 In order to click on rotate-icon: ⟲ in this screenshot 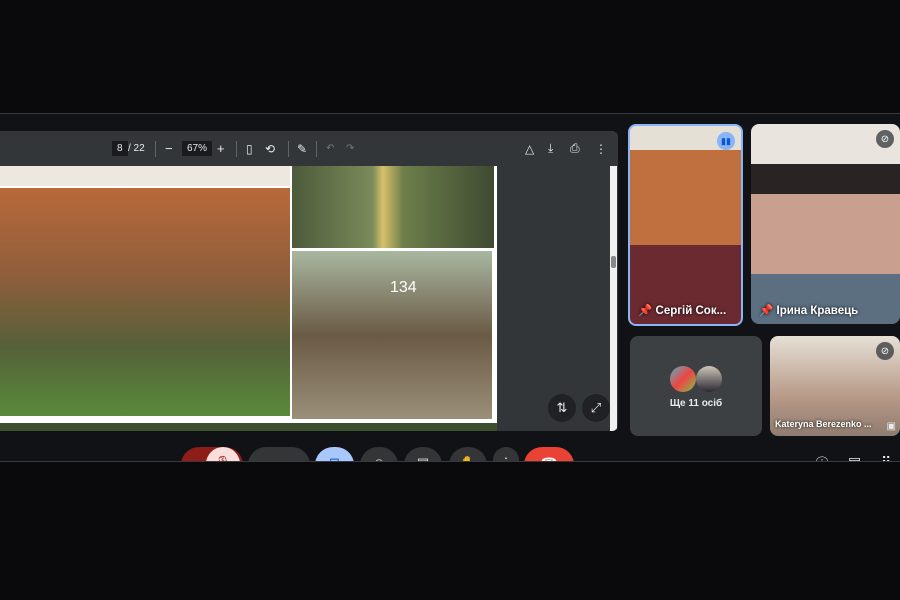, I will do `click(270, 149)`.